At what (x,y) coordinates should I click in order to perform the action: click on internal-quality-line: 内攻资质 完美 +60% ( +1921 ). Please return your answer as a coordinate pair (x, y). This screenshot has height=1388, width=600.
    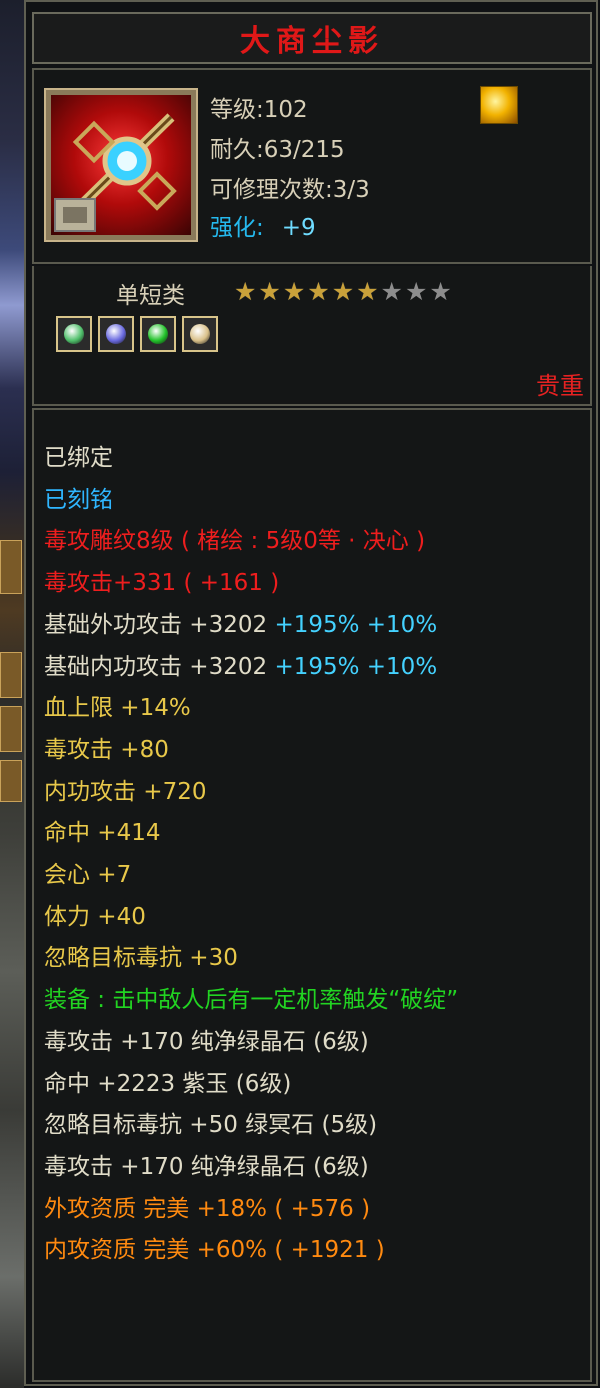
    Looking at the image, I should click on (214, 1250).